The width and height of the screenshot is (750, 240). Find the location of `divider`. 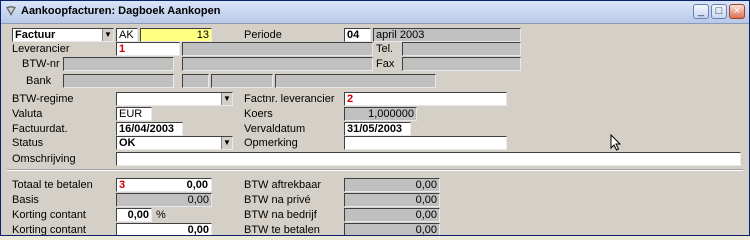

divider is located at coordinates (375, 170).